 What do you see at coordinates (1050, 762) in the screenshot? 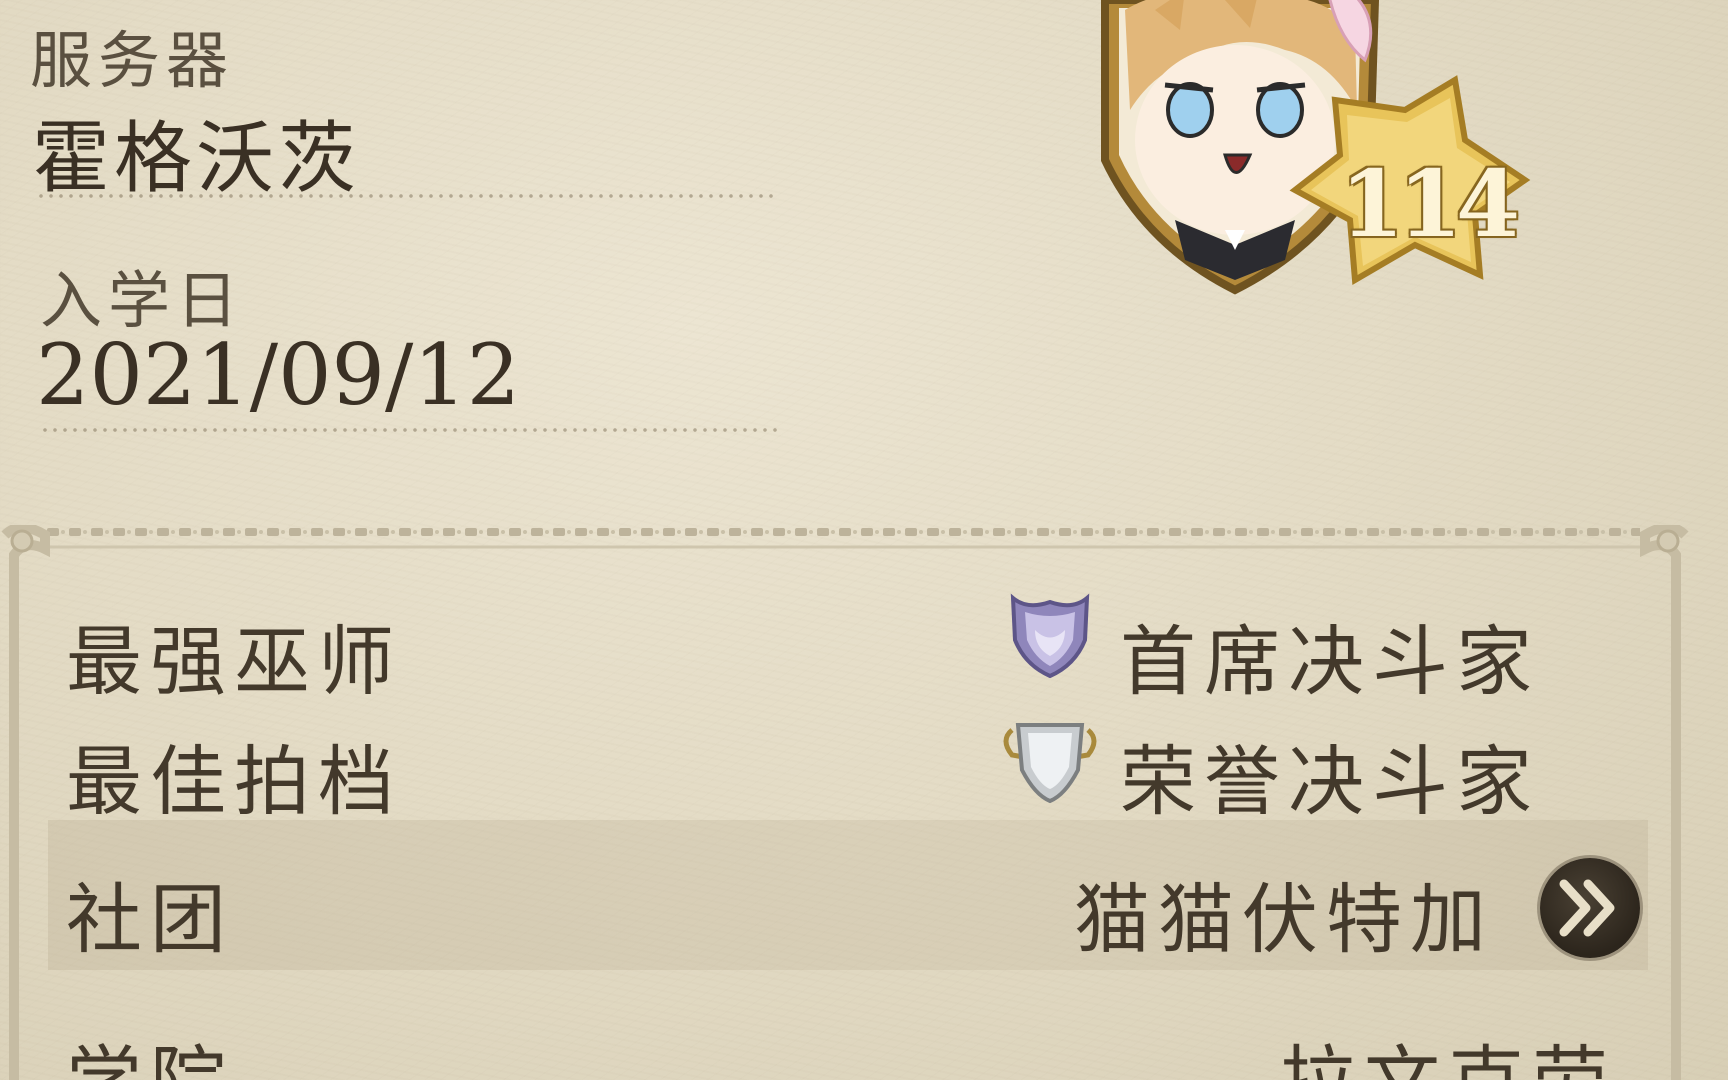
I see `silver-trophy-icon` at bounding box center [1050, 762].